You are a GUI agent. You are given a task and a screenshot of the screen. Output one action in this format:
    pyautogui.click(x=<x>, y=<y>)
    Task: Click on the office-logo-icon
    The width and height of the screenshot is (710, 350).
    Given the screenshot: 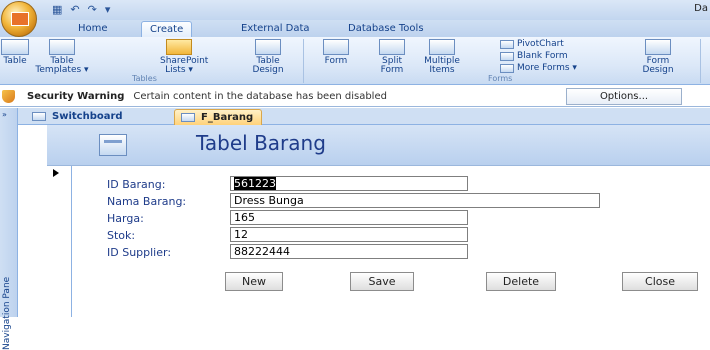 What is the action you would take?
    pyautogui.click(x=20, y=19)
    